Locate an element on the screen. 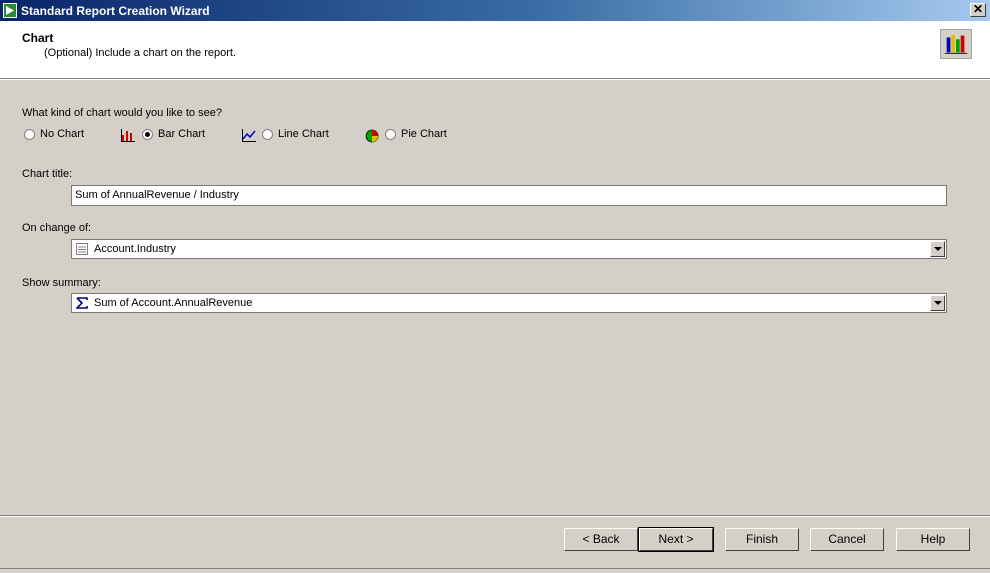  on-change-of-label: On change of: is located at coordinates (57, 228).